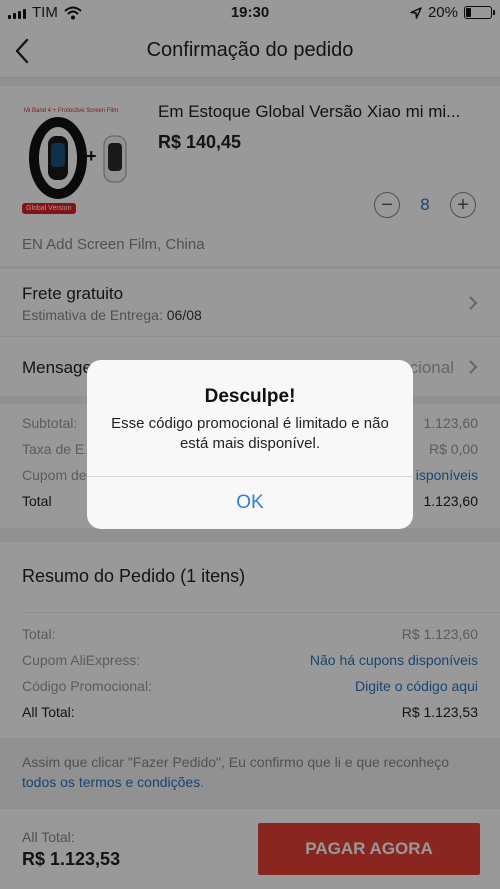 Image resolution: width=500 pixels, height=889 pixels. I want to click on alert-title: Desculpe!, so click(250, 396).